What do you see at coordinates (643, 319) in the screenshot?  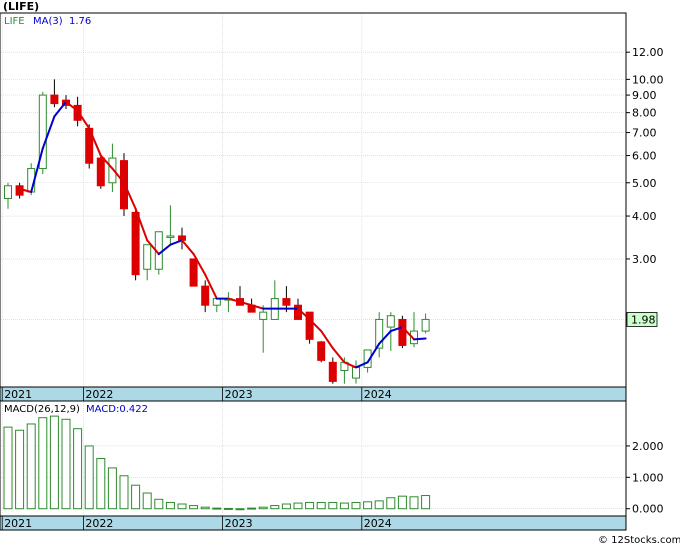 I see `last-price-label: 1.98` at bounding box center [643, 319].